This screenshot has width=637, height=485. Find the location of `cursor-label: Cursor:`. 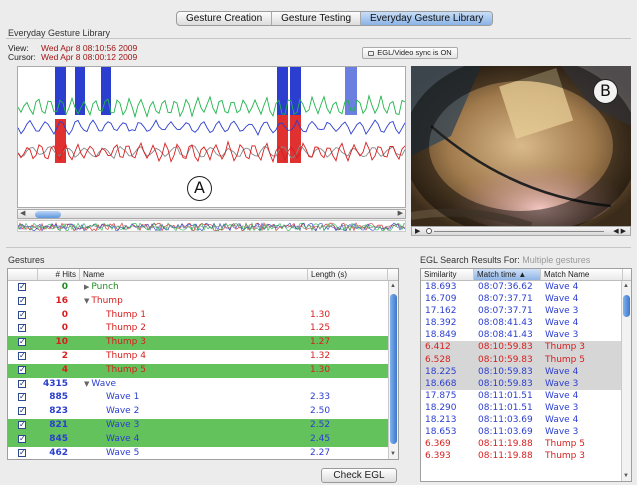

cursor-label: Cursor: is located at coordinates (22, 57).